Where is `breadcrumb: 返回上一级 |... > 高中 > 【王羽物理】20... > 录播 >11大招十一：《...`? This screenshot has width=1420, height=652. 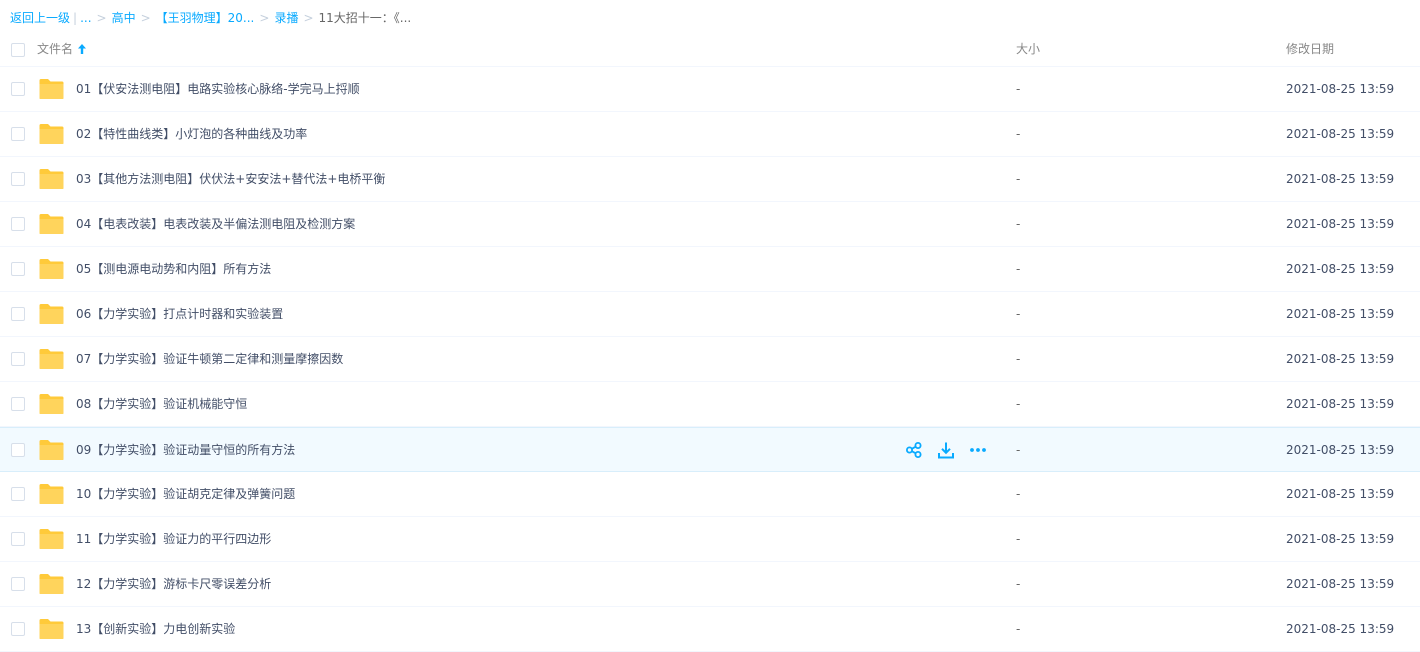 breadcrumb: 返回上一级 |... > 高中 > 【王羽物理】20... > 录播 >11大招十一：《... is located at coordinates (210, 18).